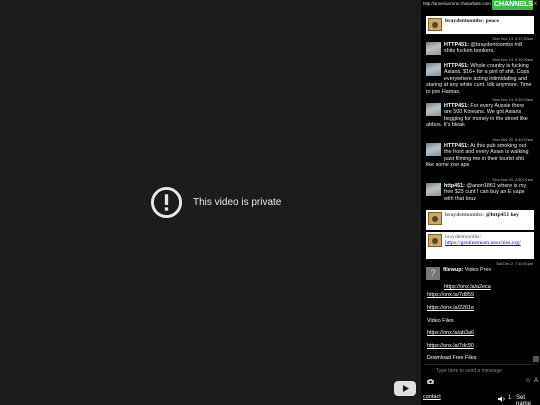  What do you see at coordinates (481, 376) in the screenshot?
I see `chat-input-area: Type here to send a message ☺ A` at bounding box center [481, 376].